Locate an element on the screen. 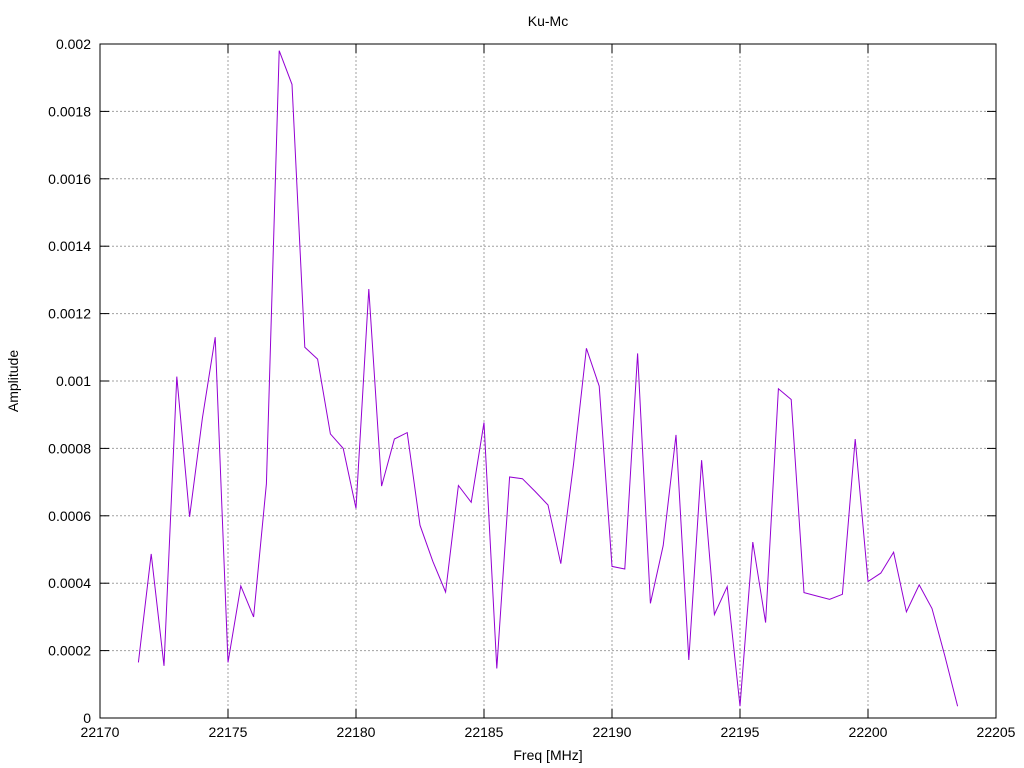 The width and height of the screenshot is (1024, 768). y-tick-label: 0.0012 is located at coordinates (69, 314).